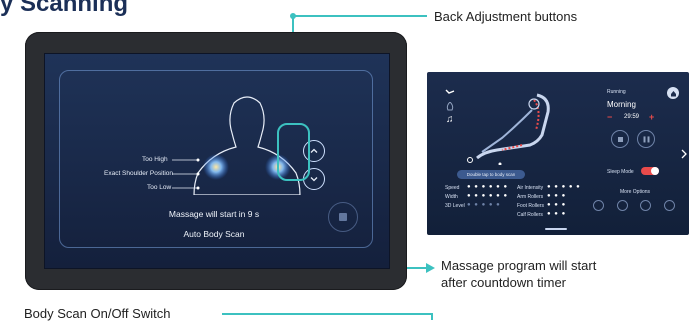  I want to click on stop-button, so click(343, 217).